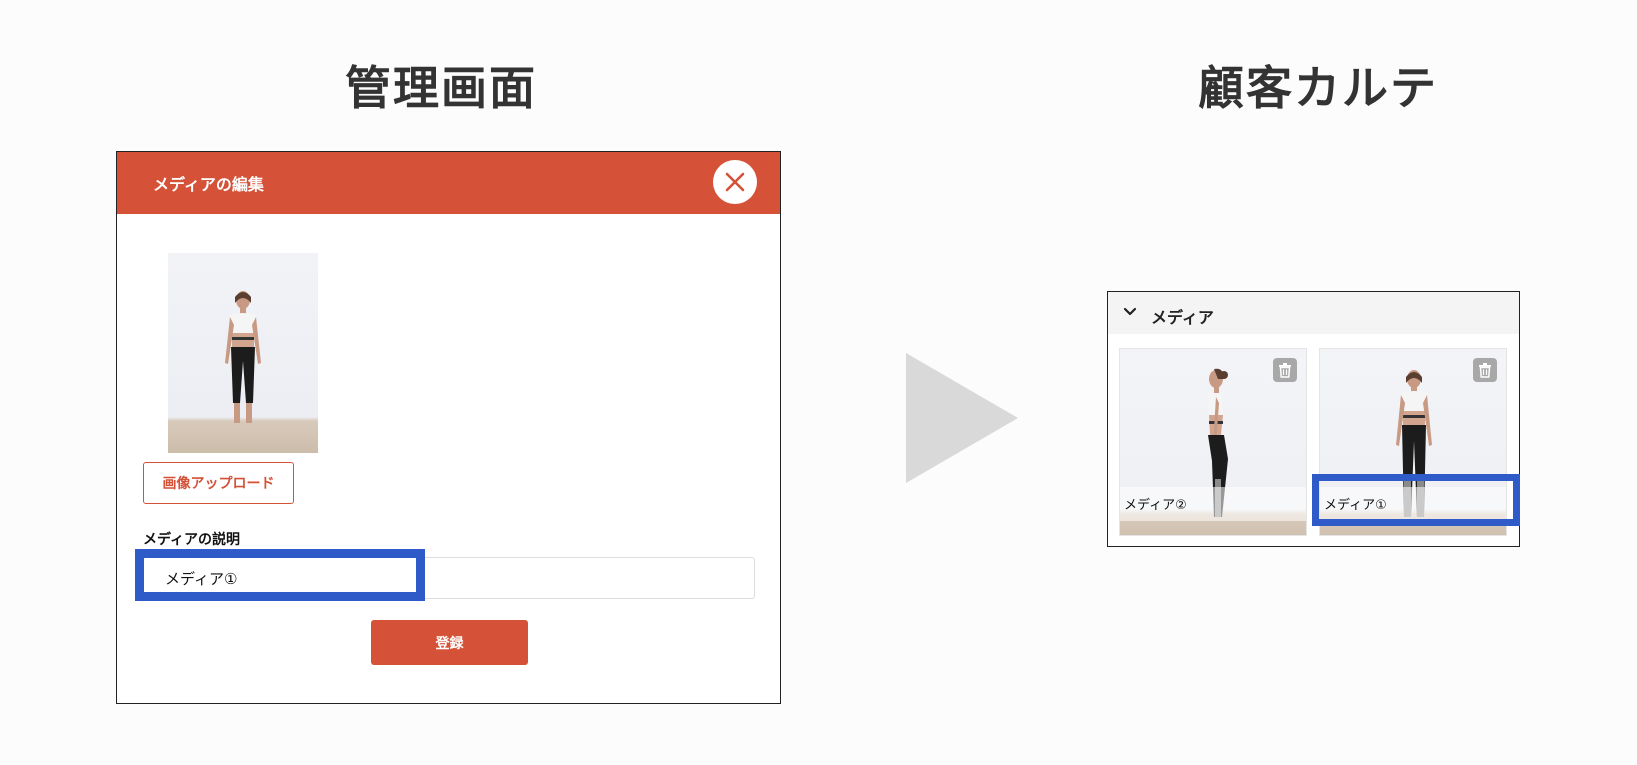  I want to click on admin-screen-heading: 管理画面, so click(441, 88).